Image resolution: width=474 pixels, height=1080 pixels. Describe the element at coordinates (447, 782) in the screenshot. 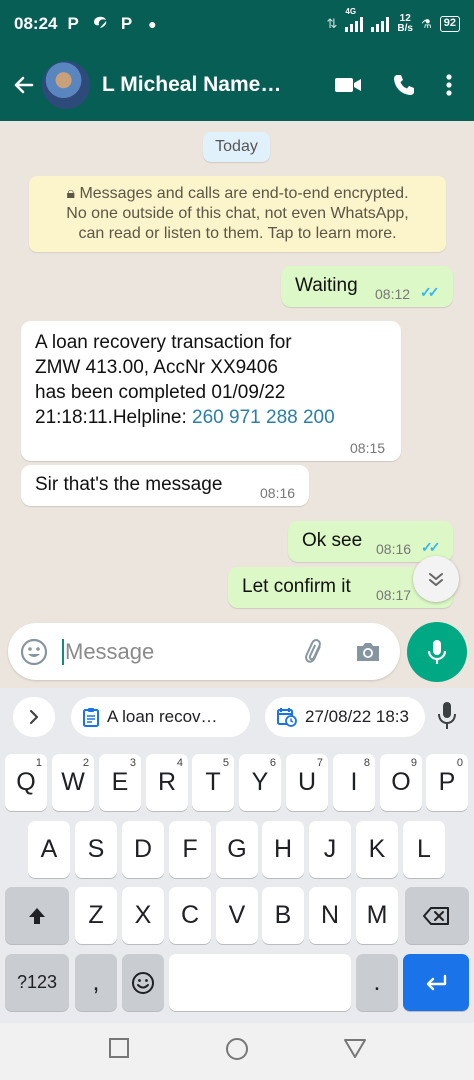

I see `key-p: 0P` at that location.